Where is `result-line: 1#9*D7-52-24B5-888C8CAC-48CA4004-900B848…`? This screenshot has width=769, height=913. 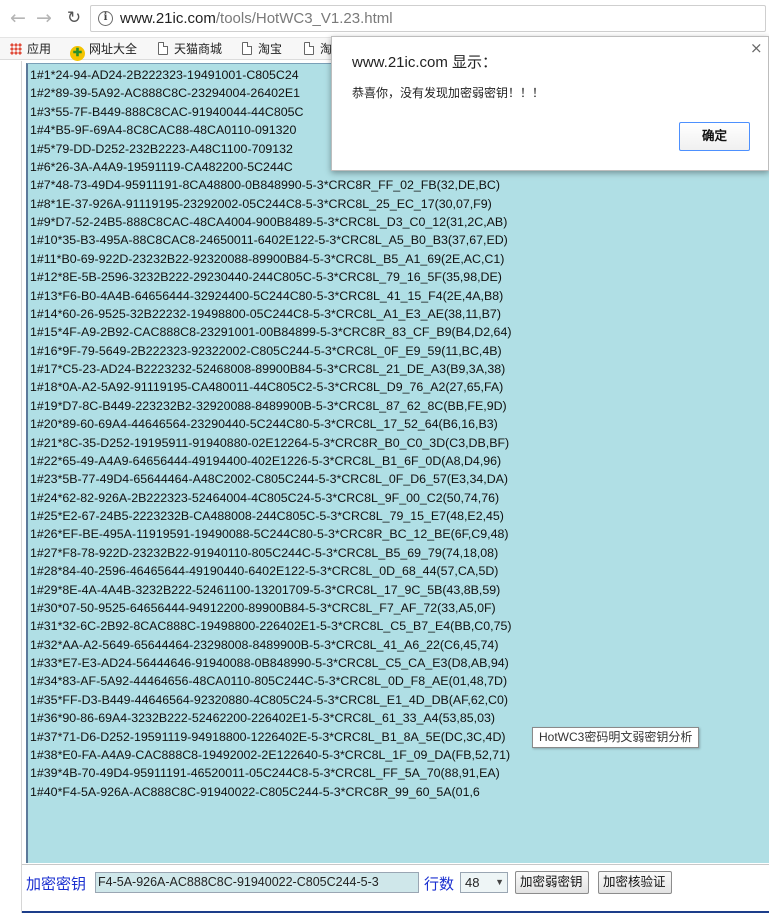 result-line: 1#9*D7-52-24B5-888C8CAC-48CA4004-900B848… is located at coordinates (269, 222).